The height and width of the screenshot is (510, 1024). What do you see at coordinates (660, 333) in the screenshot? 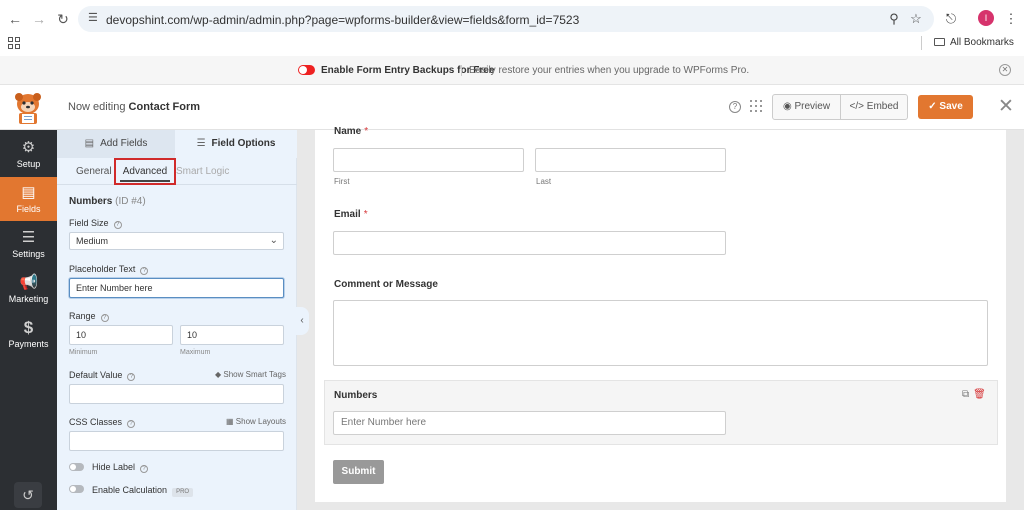
I see `comment-textarea` at bounding box center [660, 333].